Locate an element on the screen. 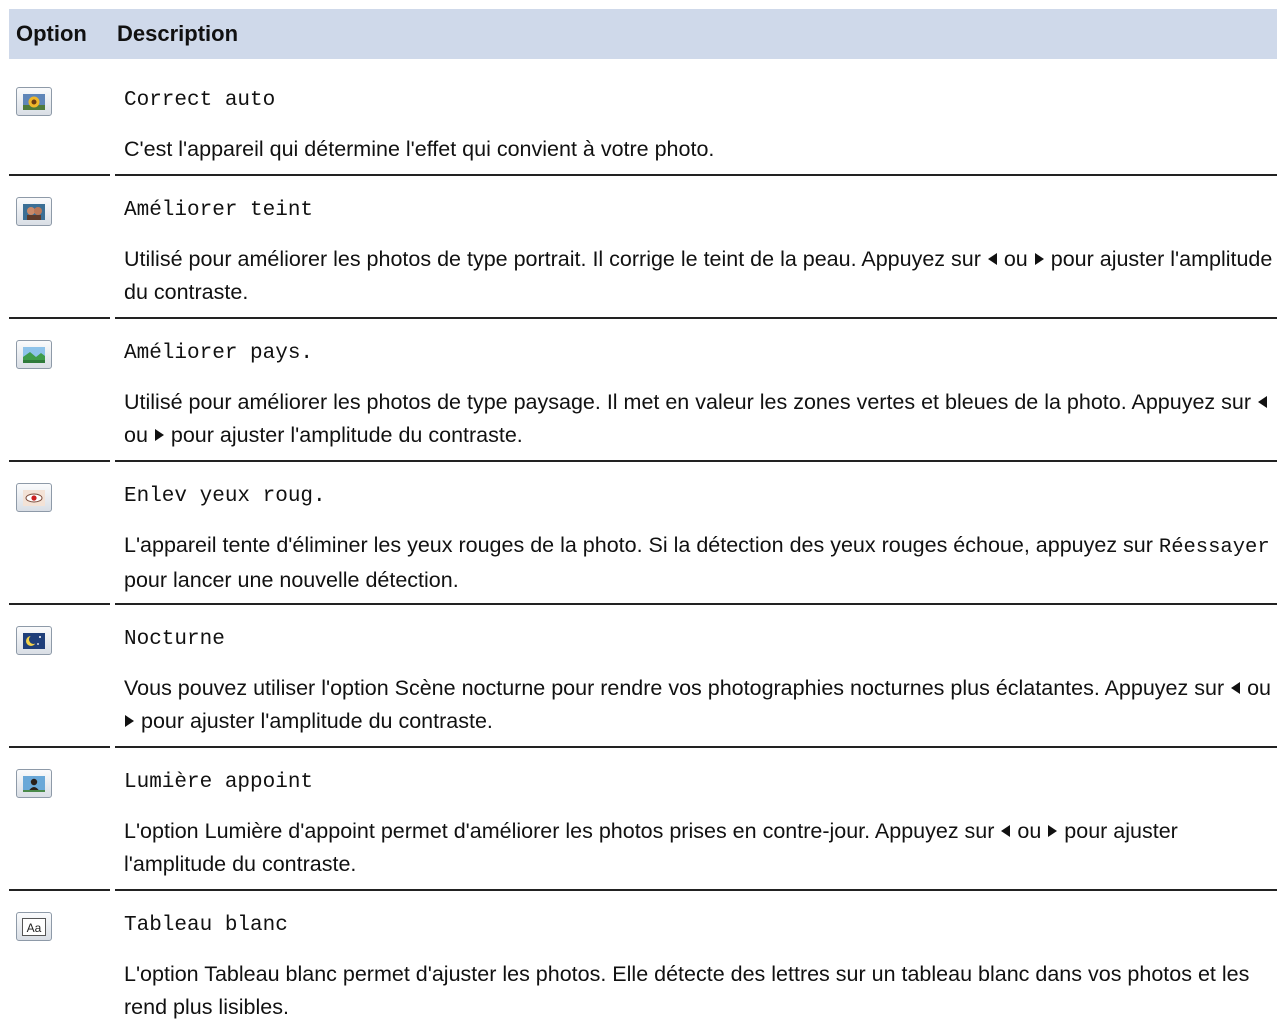  red-eye-icon is located at coordinates (34, 497).